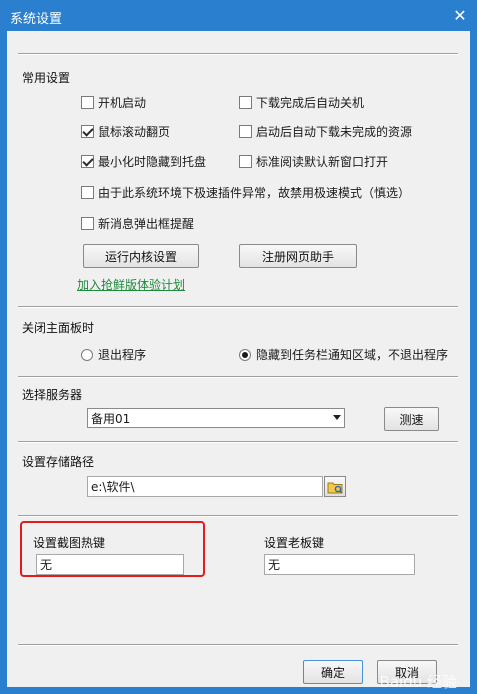 The image size is (477, 694). I want to click on storage-path-input: e:\软件\, so click(205, 486).